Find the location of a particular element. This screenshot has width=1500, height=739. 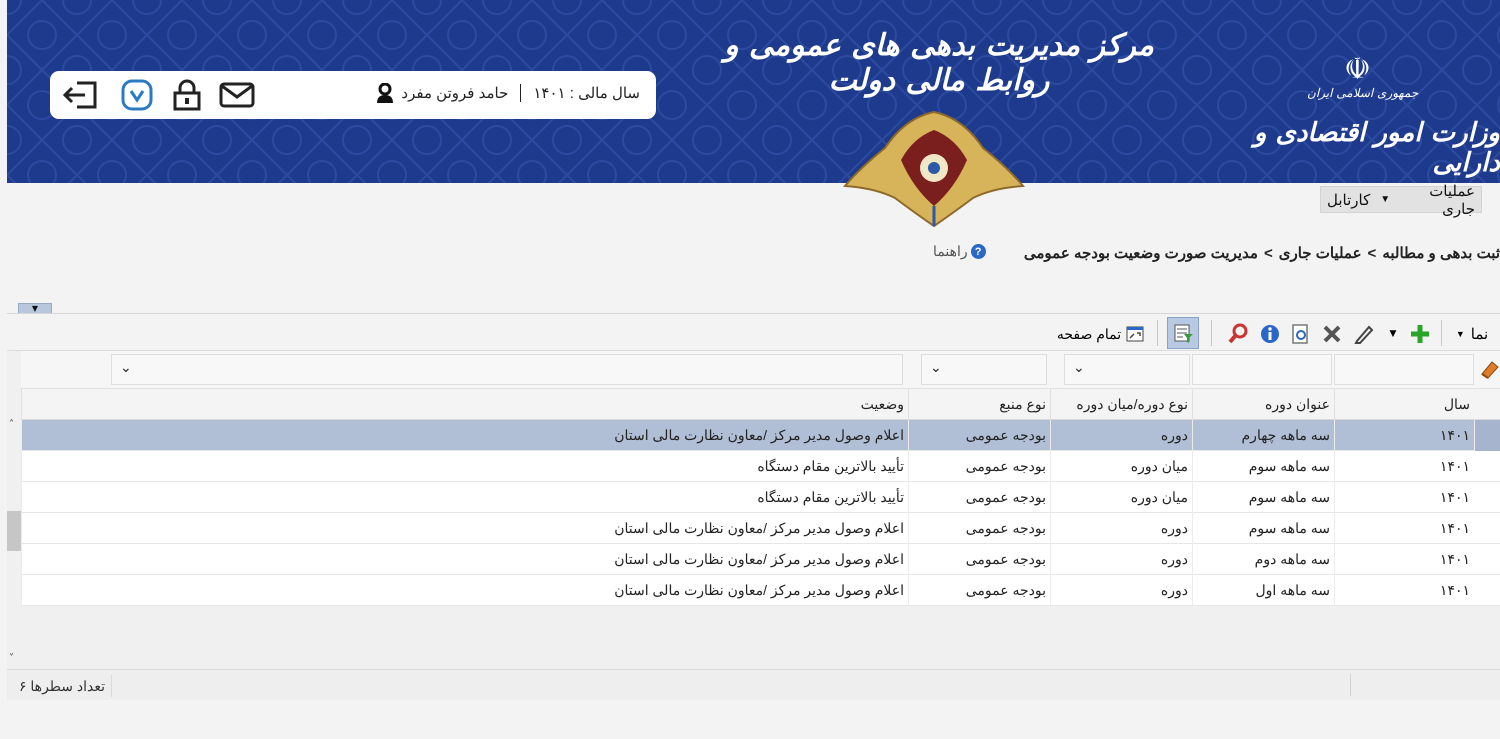

fiscal-year: سال مالی : ۱۴۰۱ is located at coordinates (586, 93).